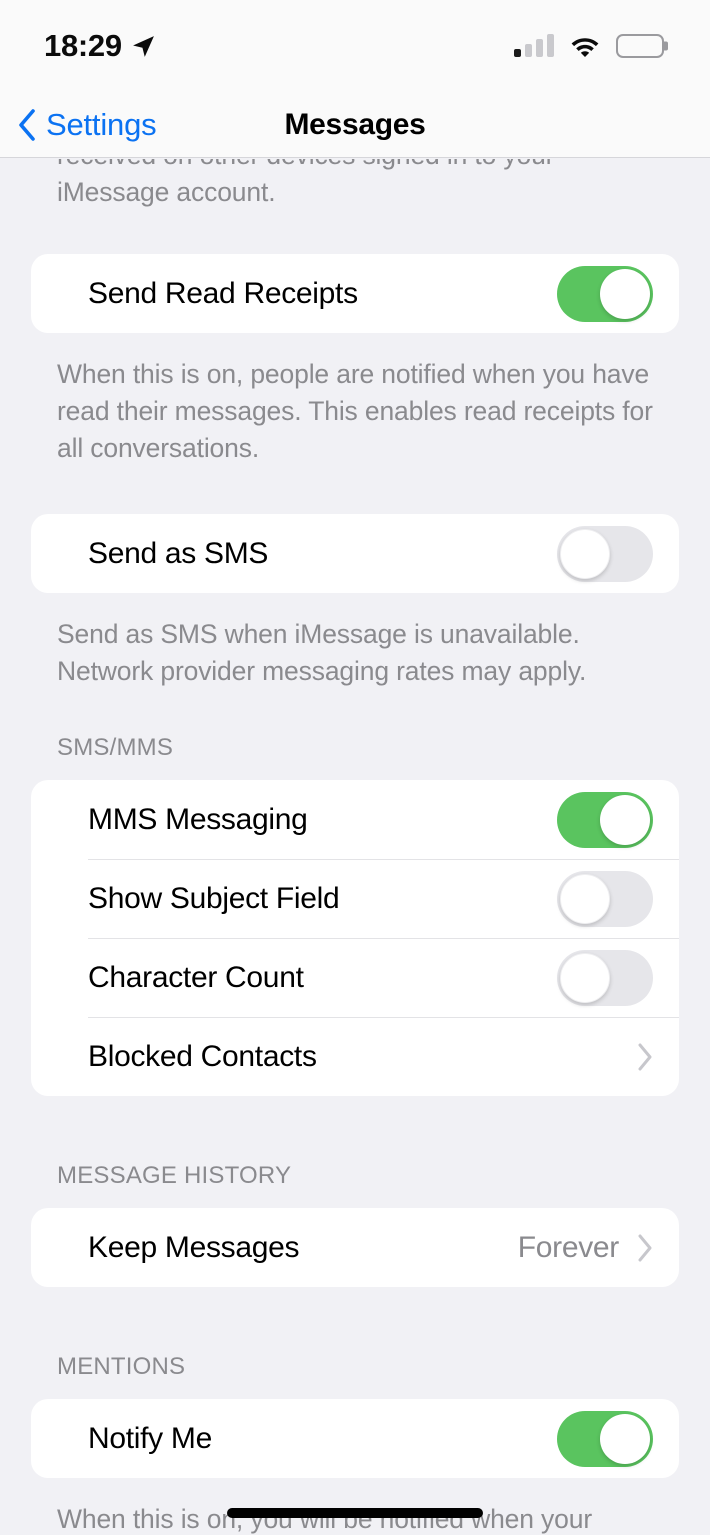  Describe the element at coordinates (150, 1438) in the screenshot. I see `row-label: Notify Me` at that location.